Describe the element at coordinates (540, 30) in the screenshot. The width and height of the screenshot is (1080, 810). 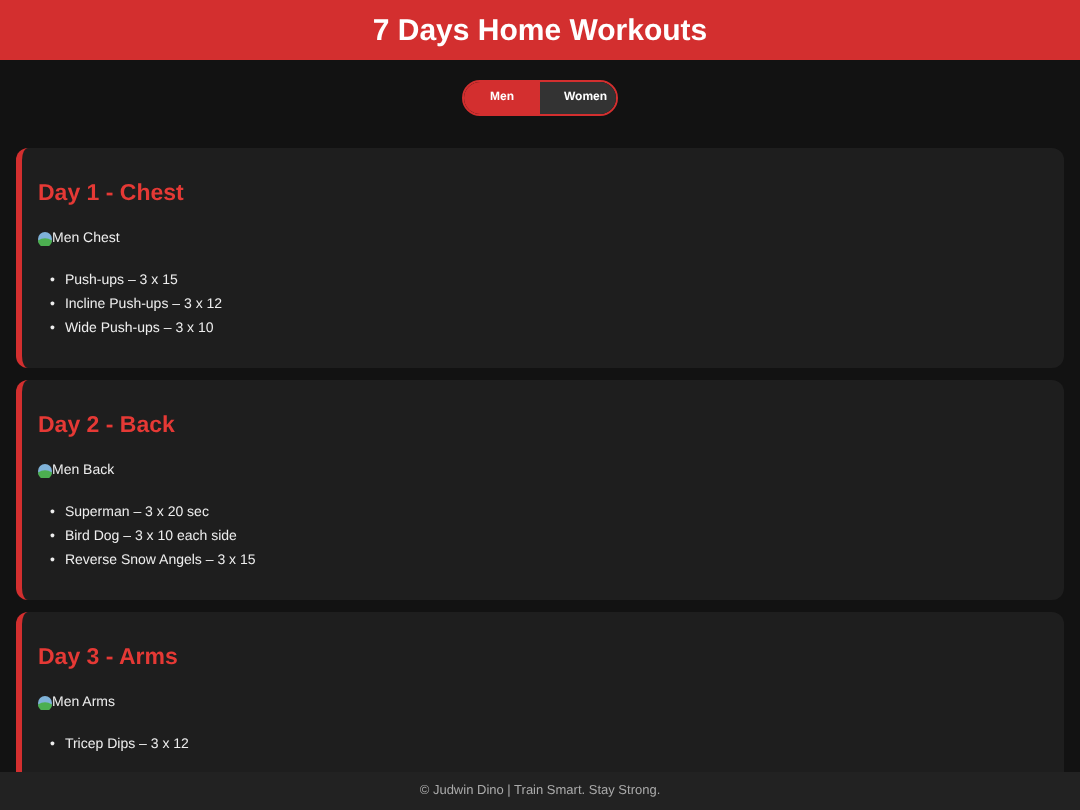
I see `page-title: 7 Days Home Workouts` at that location.